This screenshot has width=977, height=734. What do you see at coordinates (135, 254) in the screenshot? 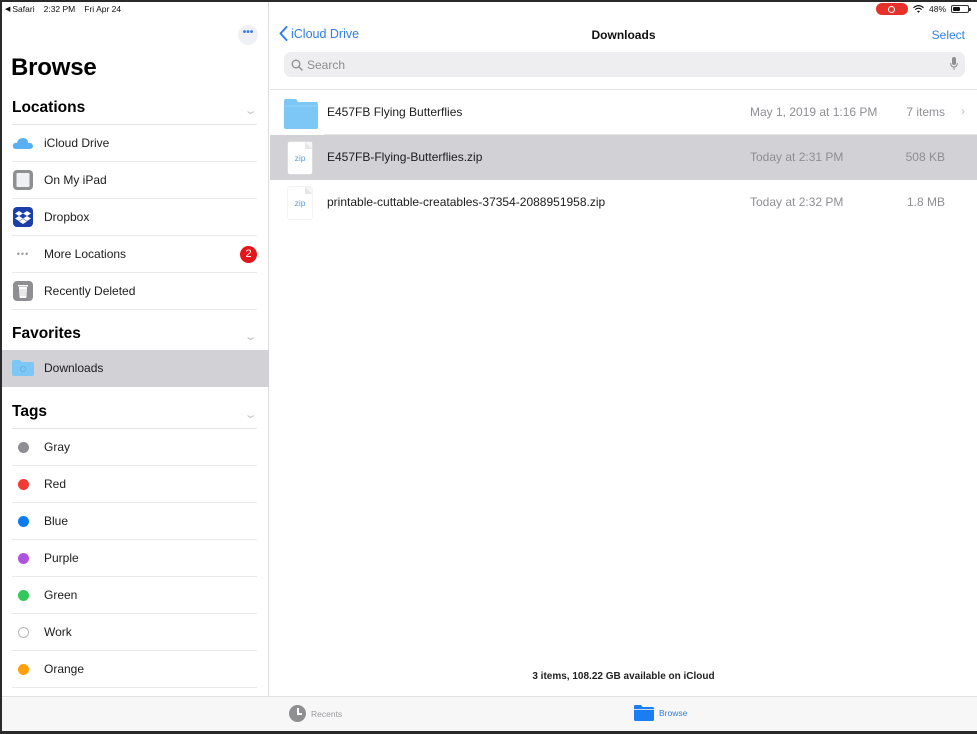
I see `sidebar-item-more-locations: ••• More Locations 2` at bounding box center [135, 254].